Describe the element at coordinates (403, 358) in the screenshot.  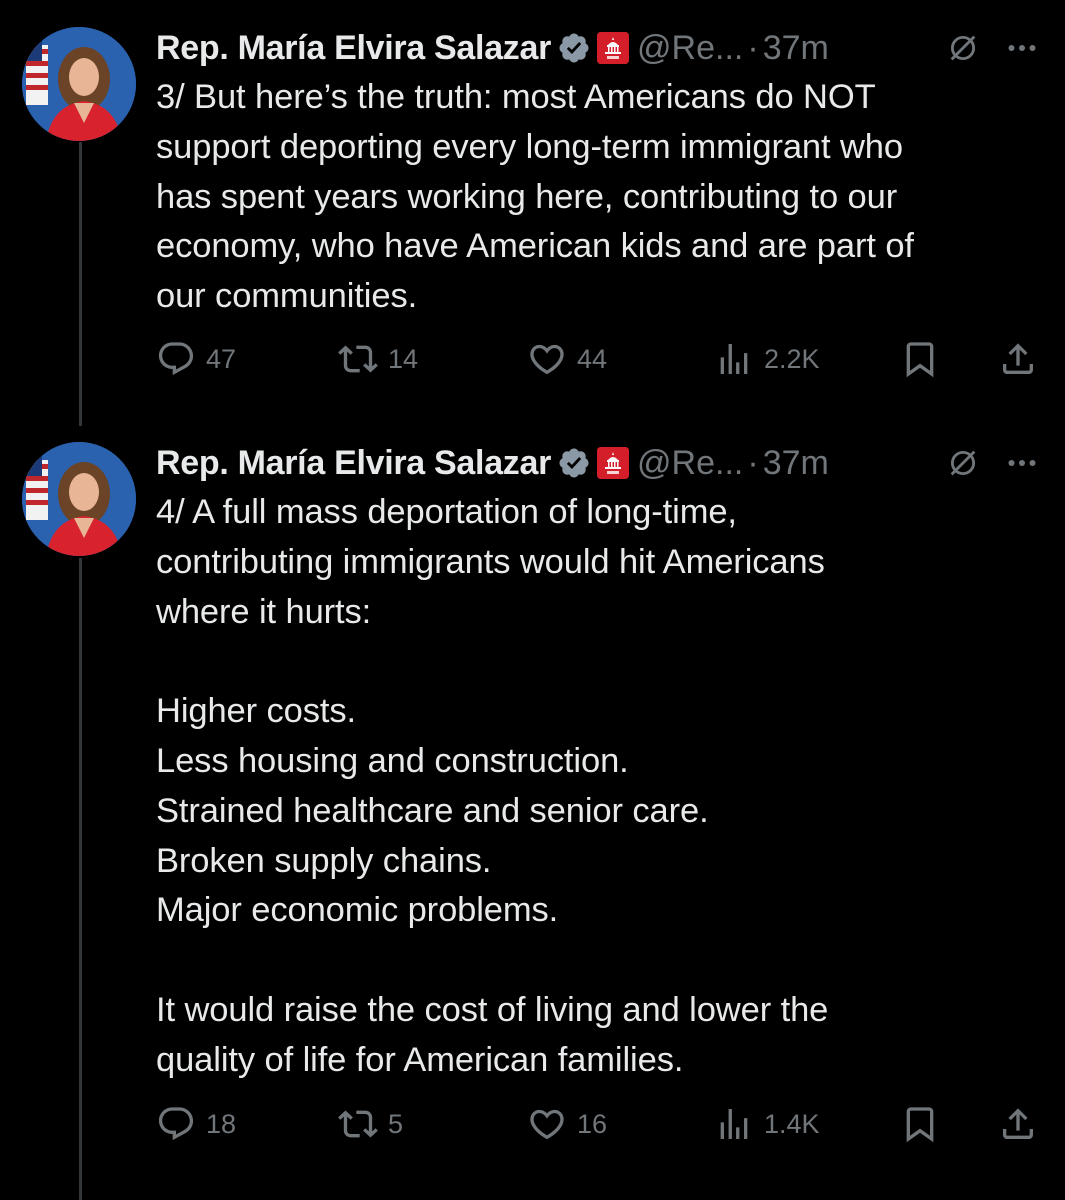
I see `repost-count: 14` at that location.